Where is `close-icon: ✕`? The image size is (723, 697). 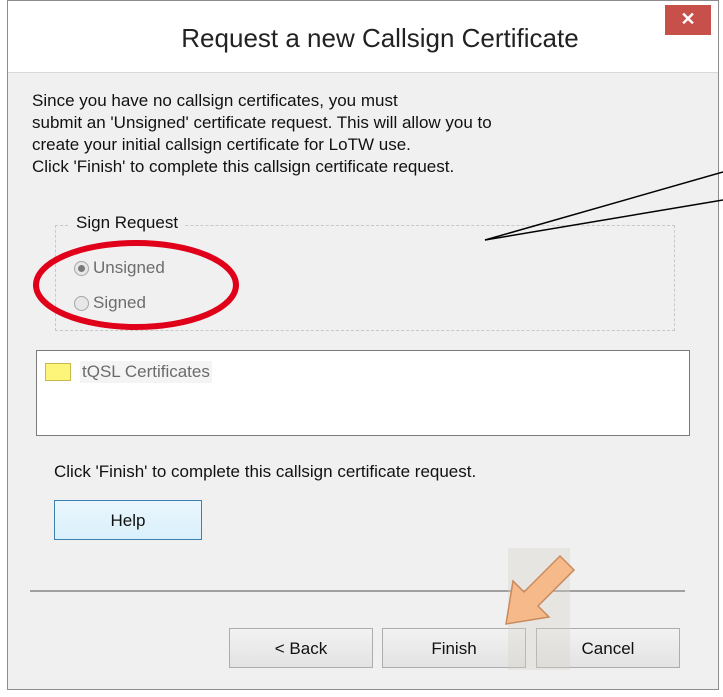
close-icon: ✕ is located at coordinates (688, 19).